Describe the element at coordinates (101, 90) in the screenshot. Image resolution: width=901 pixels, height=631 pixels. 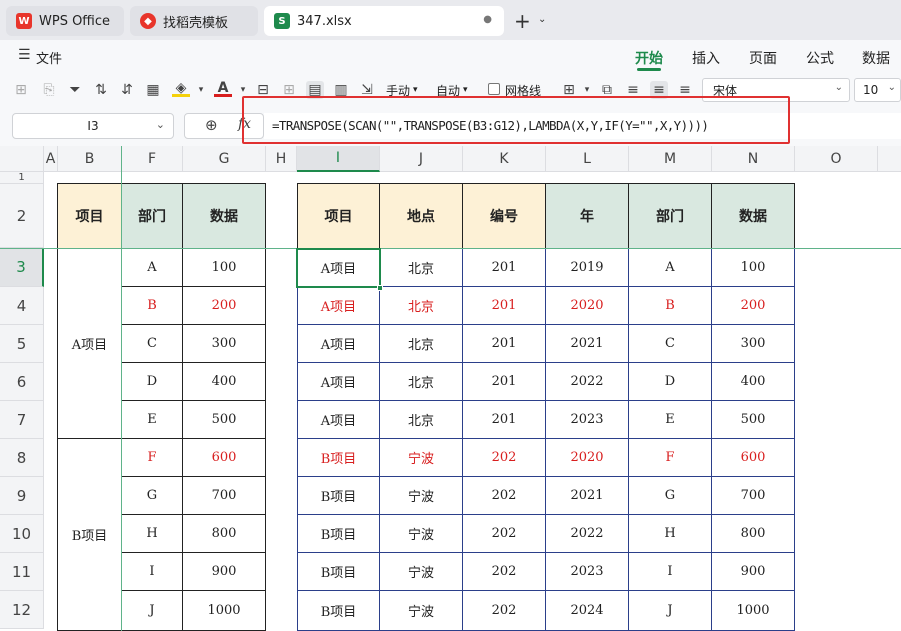
I see `sort-ascending-icon: ⇅` at that location.